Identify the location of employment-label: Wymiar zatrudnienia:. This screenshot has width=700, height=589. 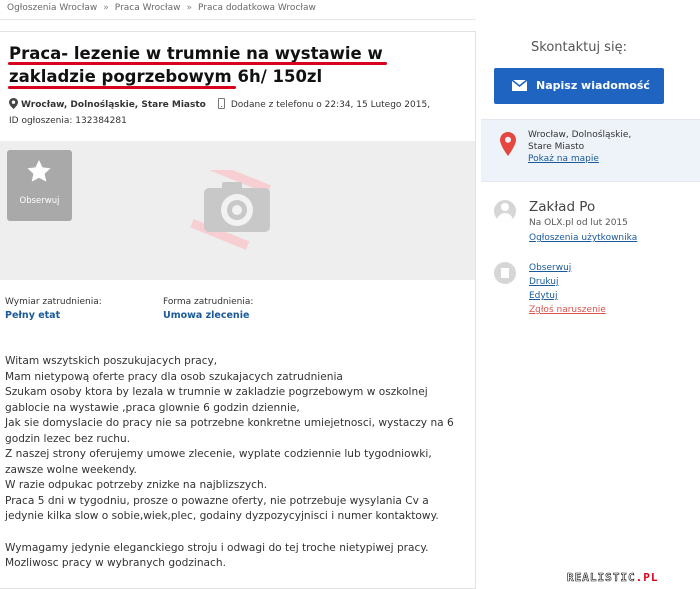
(53, 302).